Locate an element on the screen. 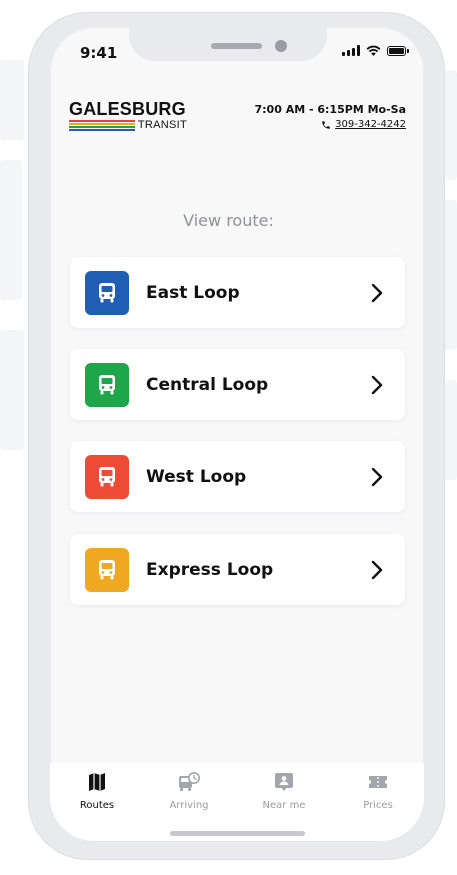 The image size is (457, 875). route-card-east-loop: East Loop is located at coordinates (237, 292).